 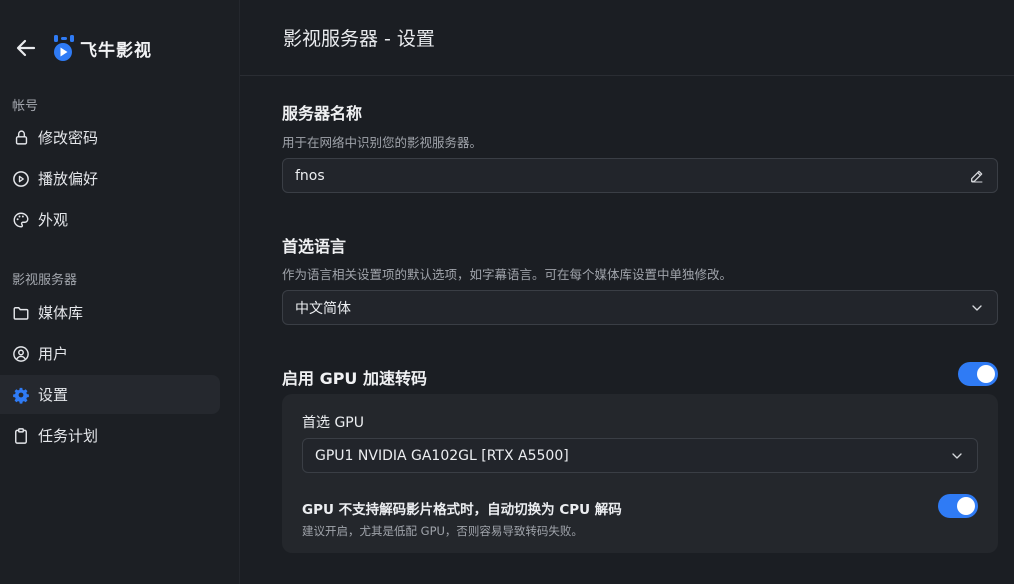 What do you see at coordinates (640, 307) in the screenshot?
I see `language-select: 中文简体` at bounding box center [640, 307].